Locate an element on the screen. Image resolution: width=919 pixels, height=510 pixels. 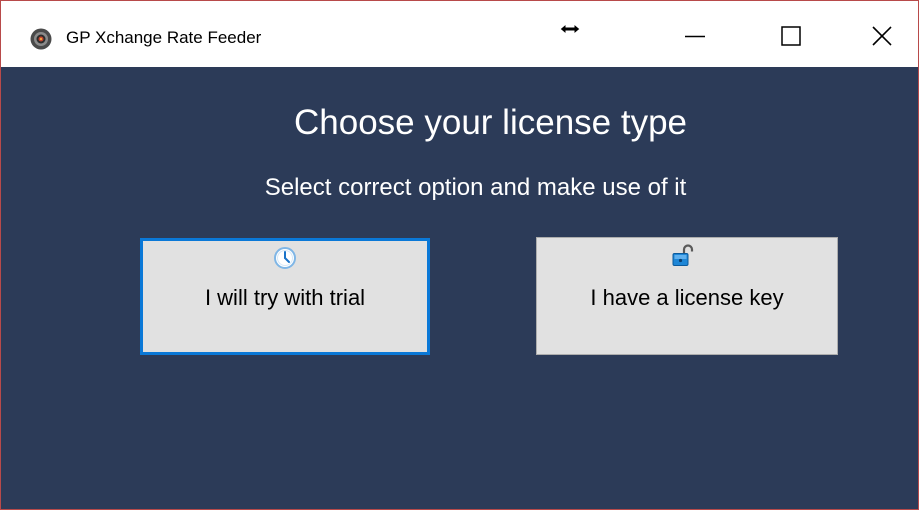
trial-button: I will try with trial is located at coordinates (285, 296).